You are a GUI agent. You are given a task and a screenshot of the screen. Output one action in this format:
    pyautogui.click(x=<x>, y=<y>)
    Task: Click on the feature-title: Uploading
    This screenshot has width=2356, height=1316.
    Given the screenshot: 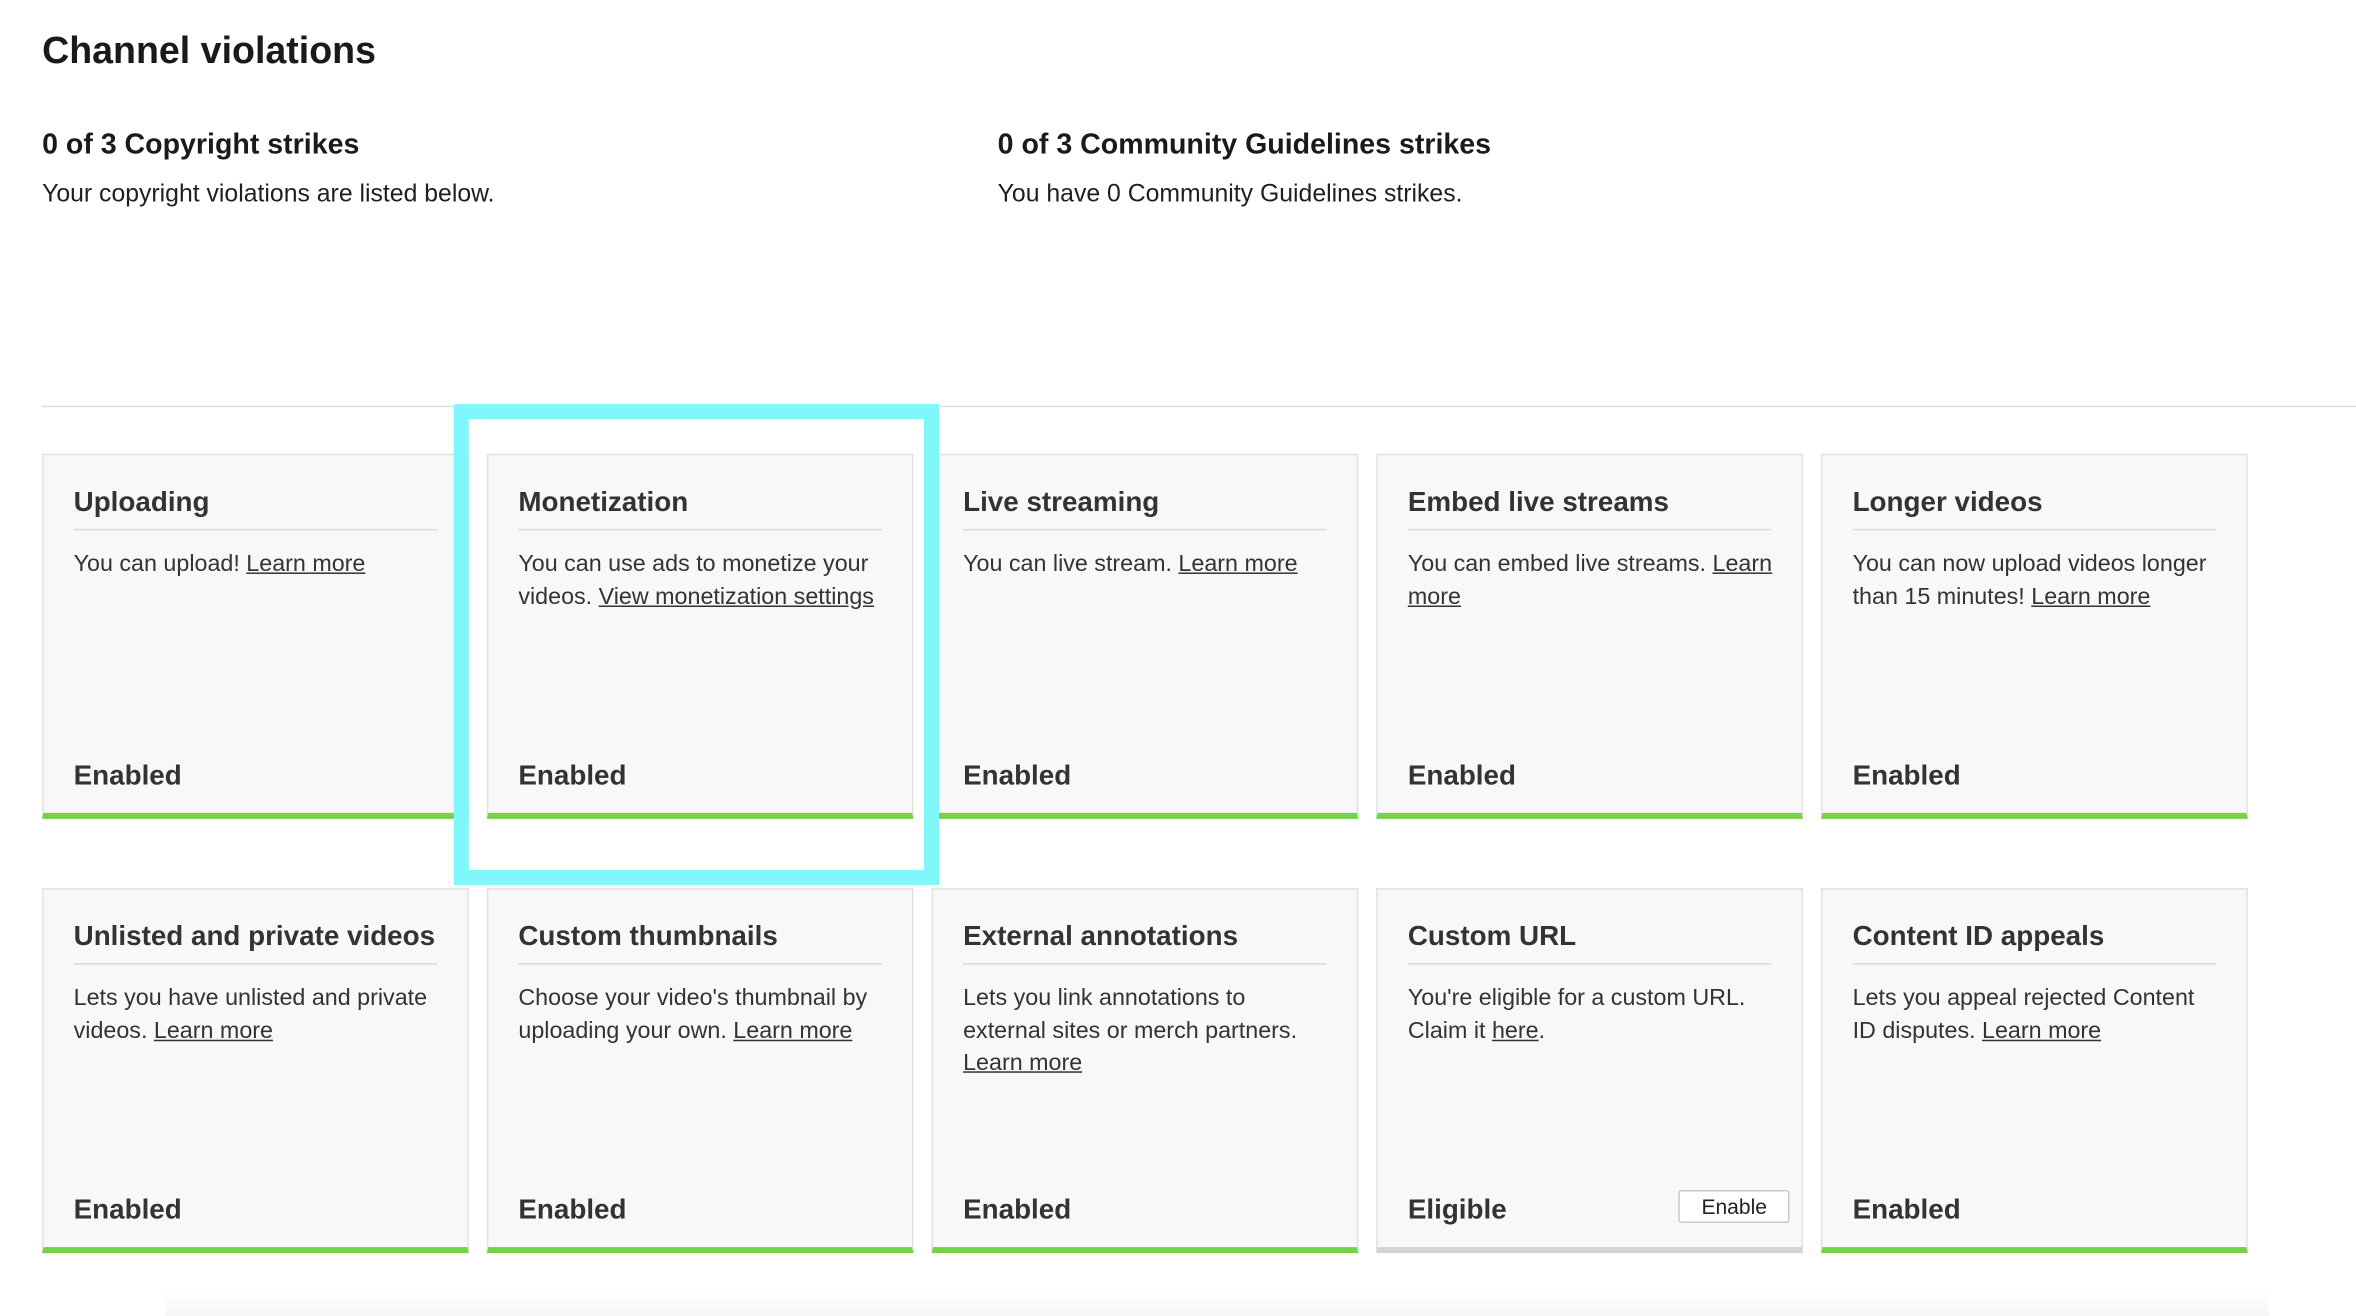 What is the action you would take?
    pyautogui.click(x=255, y=508)
    